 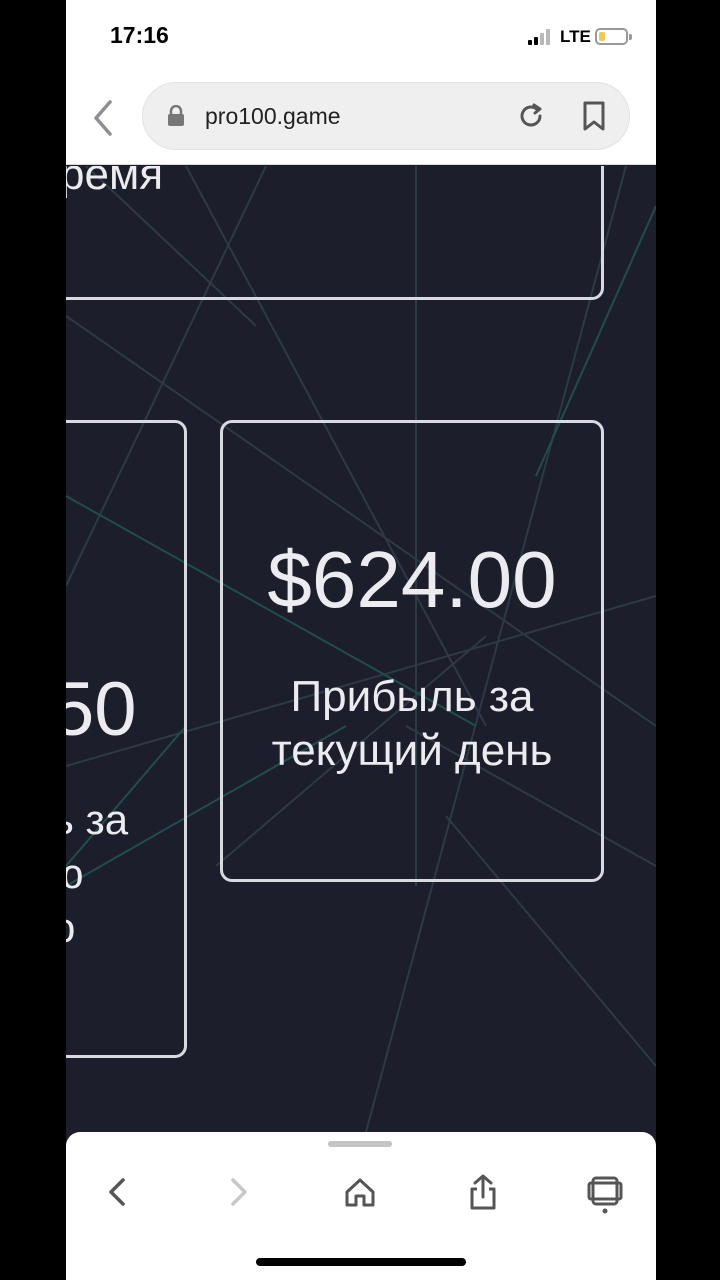 I want to click on lock-icon, so click(x=176, y=115).